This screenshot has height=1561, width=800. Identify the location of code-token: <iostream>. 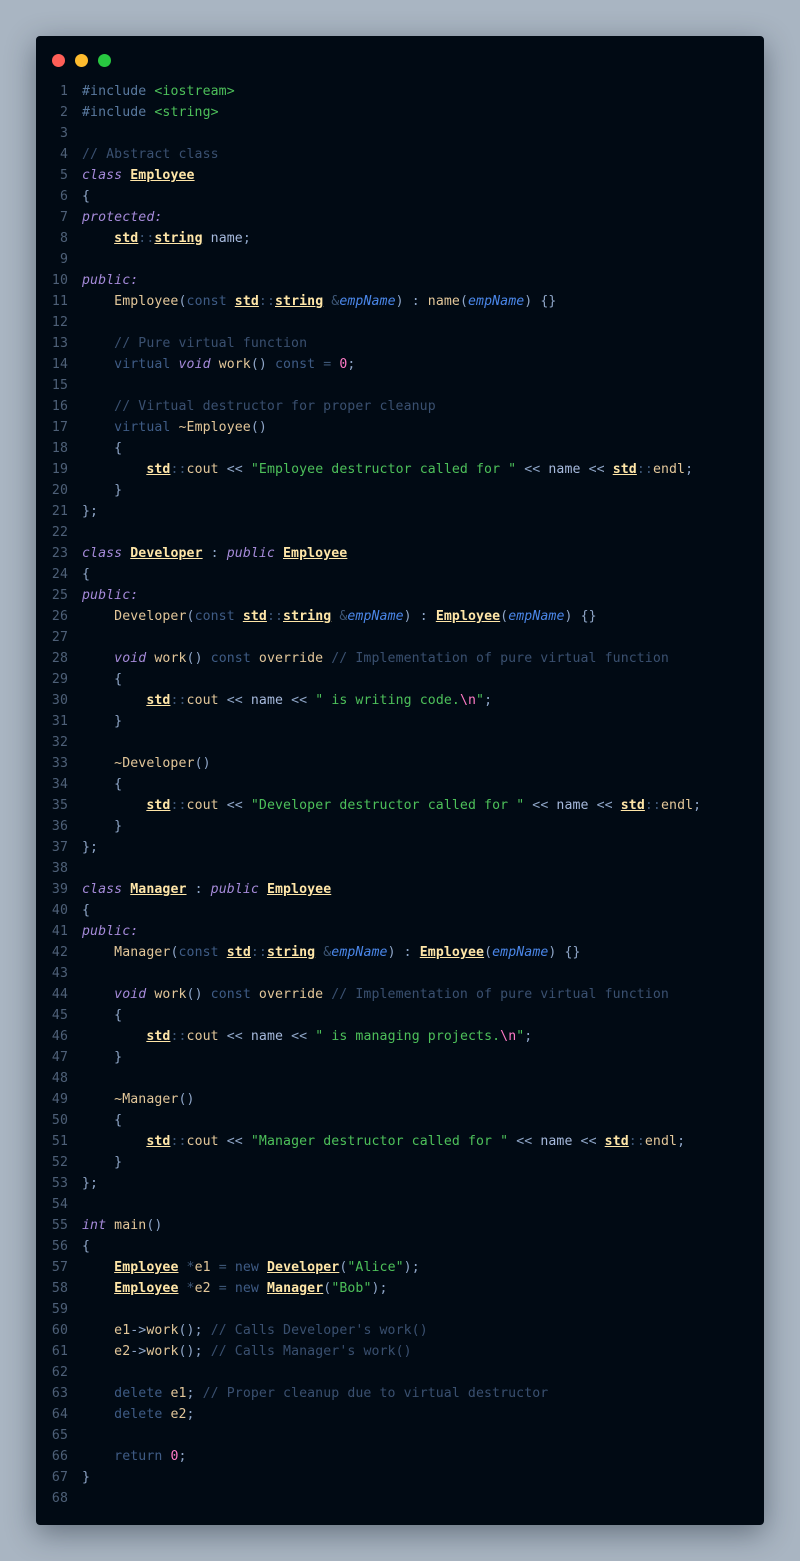
(194, 91).